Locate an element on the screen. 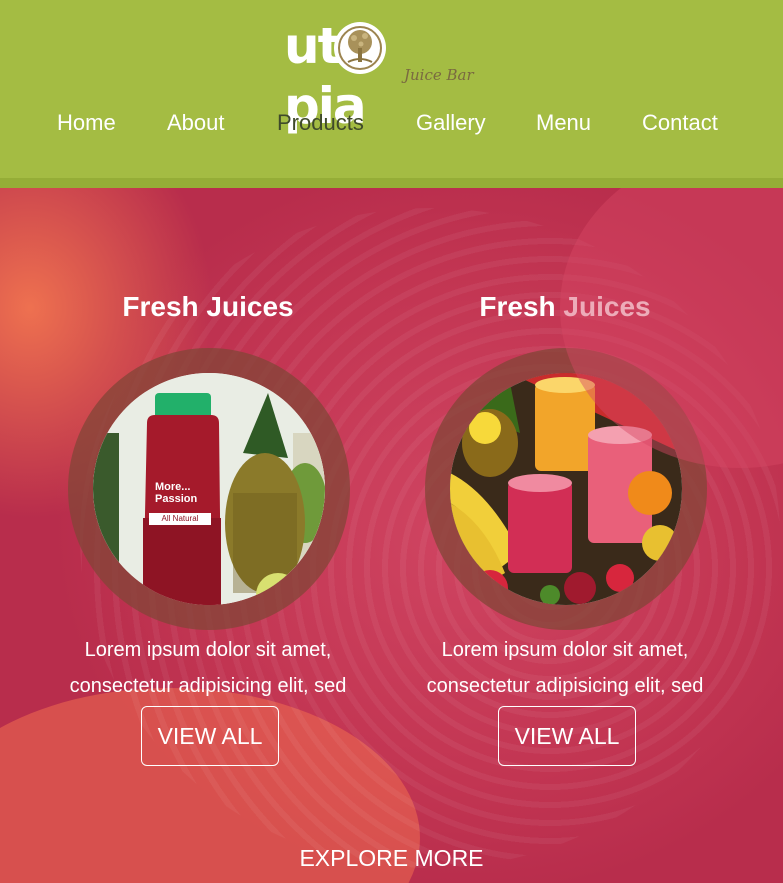  logo-text-left: ut is located at coordinates (312, 46).